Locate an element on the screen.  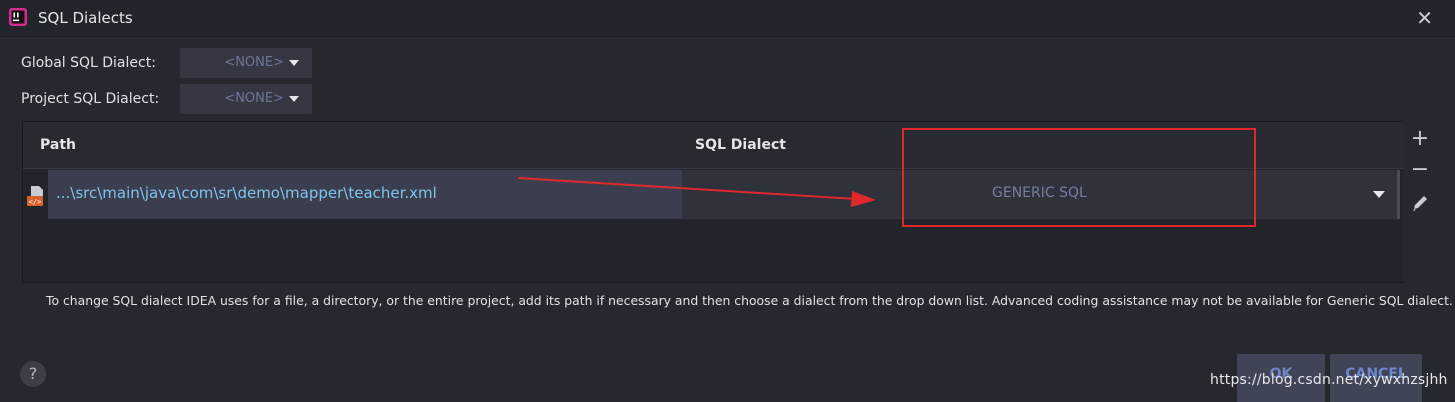
add-icon: + is located at coordinates (1420, 139).